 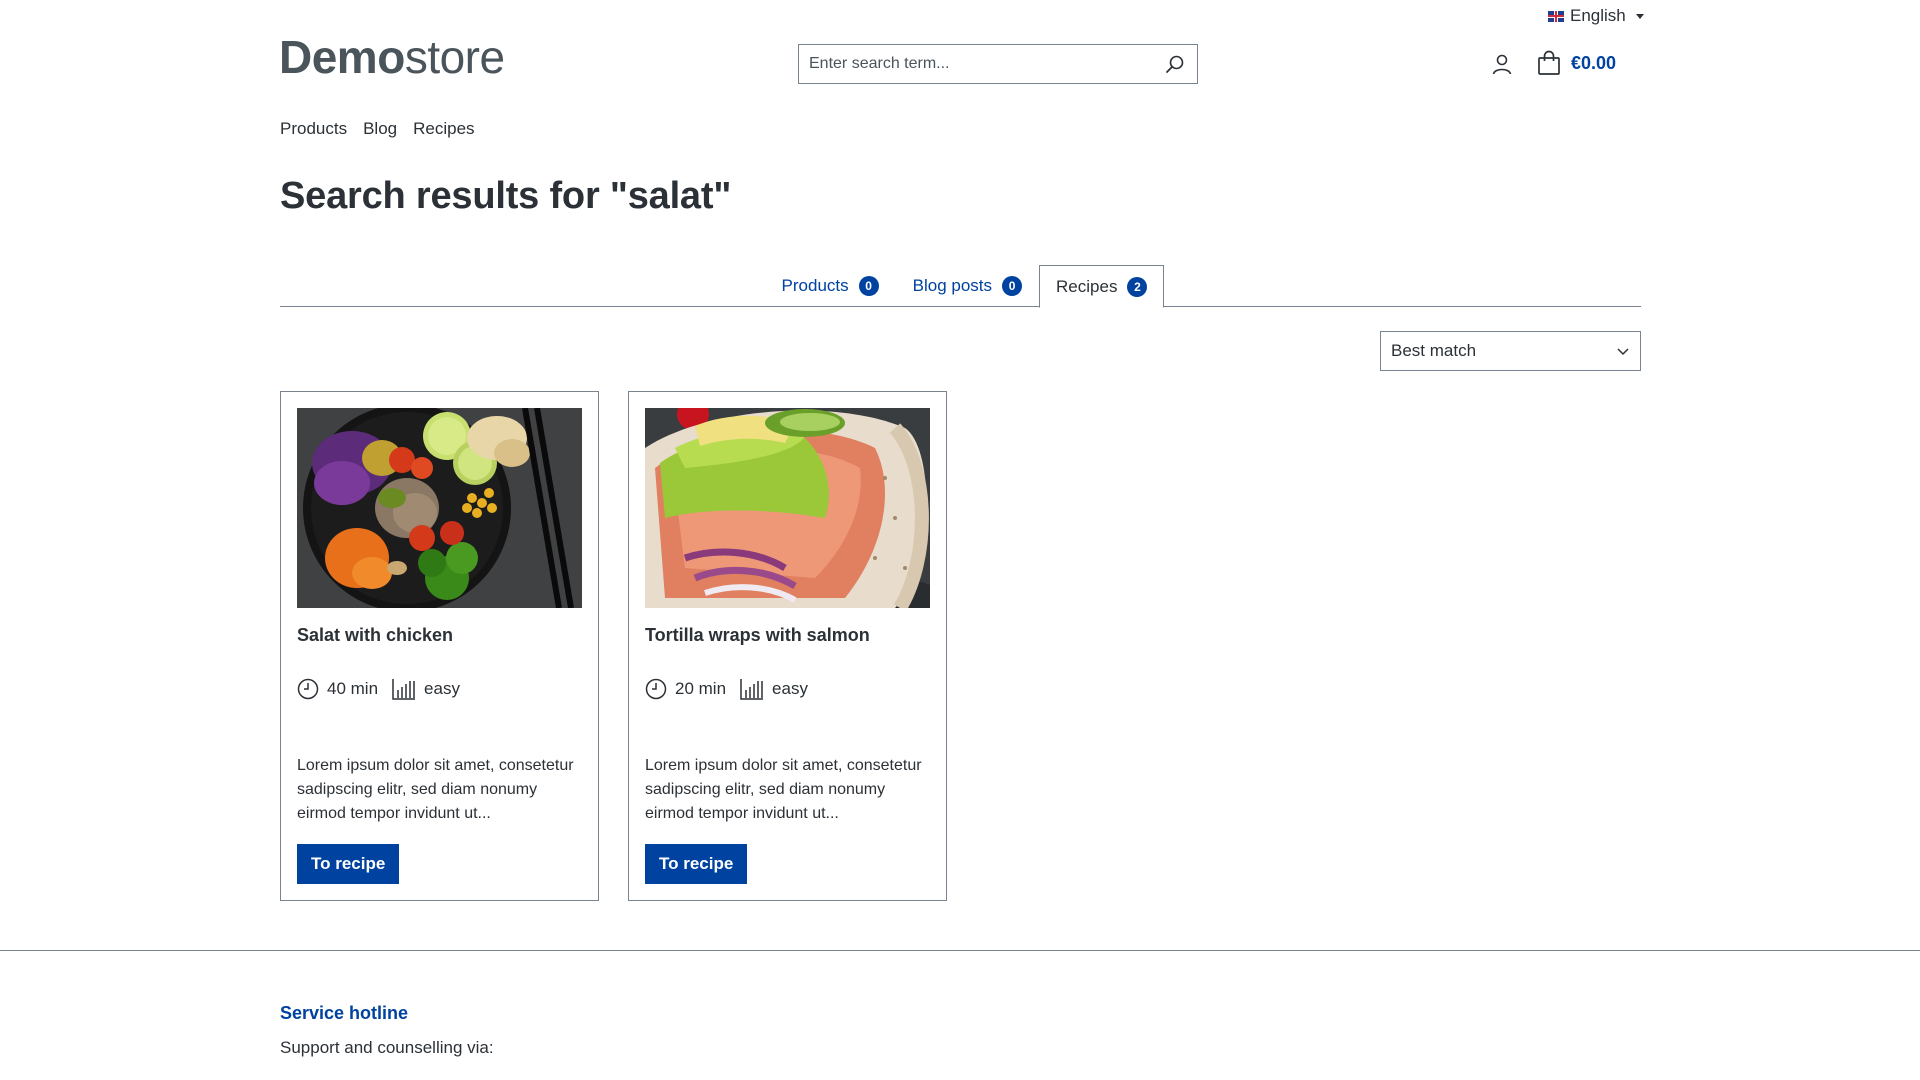 I want to click on service-hotline-title: Service hotline, so click(x=344, y=1013).